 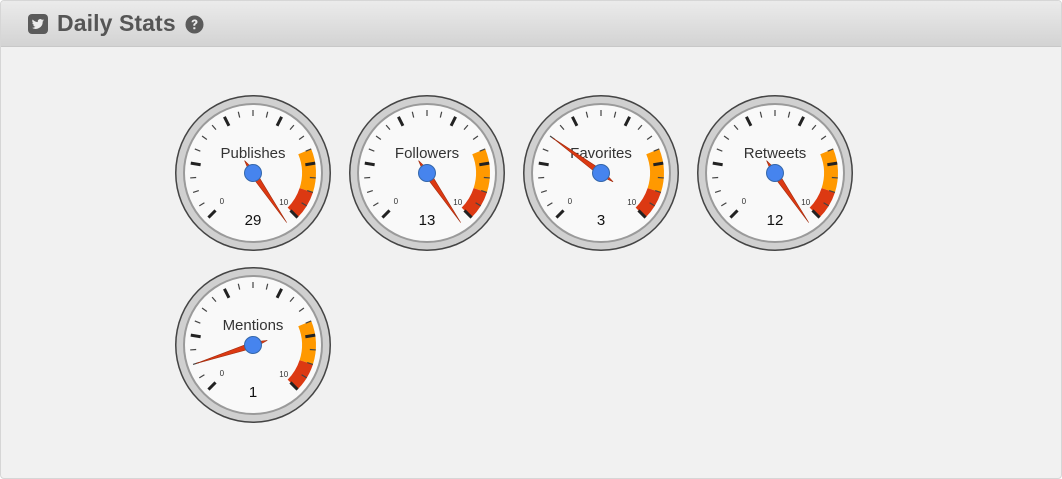 What do you see at coordinates (427, 153) in the screenshot?
I see `gauge-label: Followers` at bounding box center [427, 153].